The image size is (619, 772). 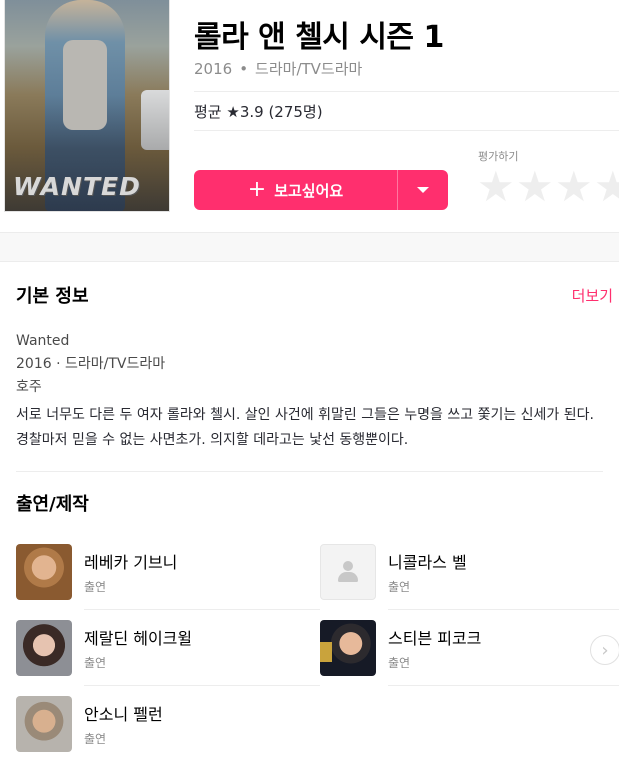 What do you see at coordinates (319, 37) in the screenshot?
I see `page-title: 롤라 앤 첼시 시즌 1` at bounding box center [319, 37].